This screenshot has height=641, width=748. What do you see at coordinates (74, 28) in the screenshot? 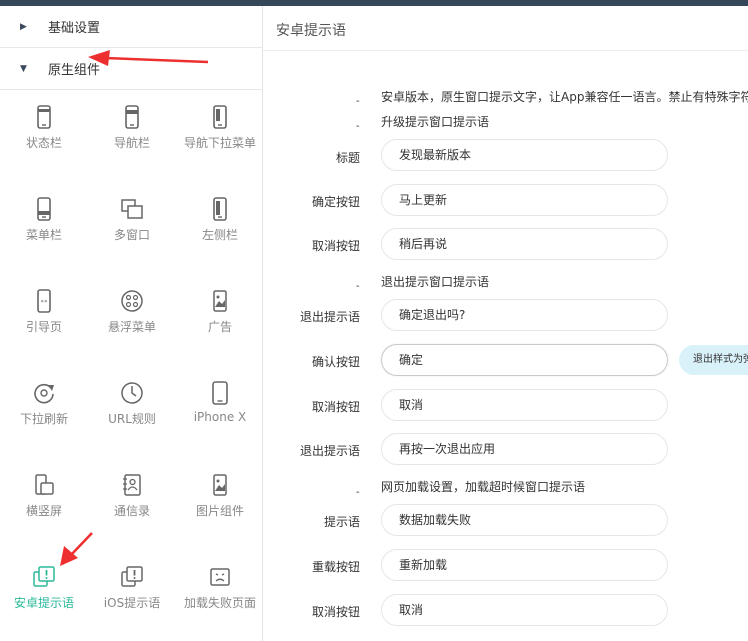
I see `section-label: 基础设置` at bounding box center [74, 28].